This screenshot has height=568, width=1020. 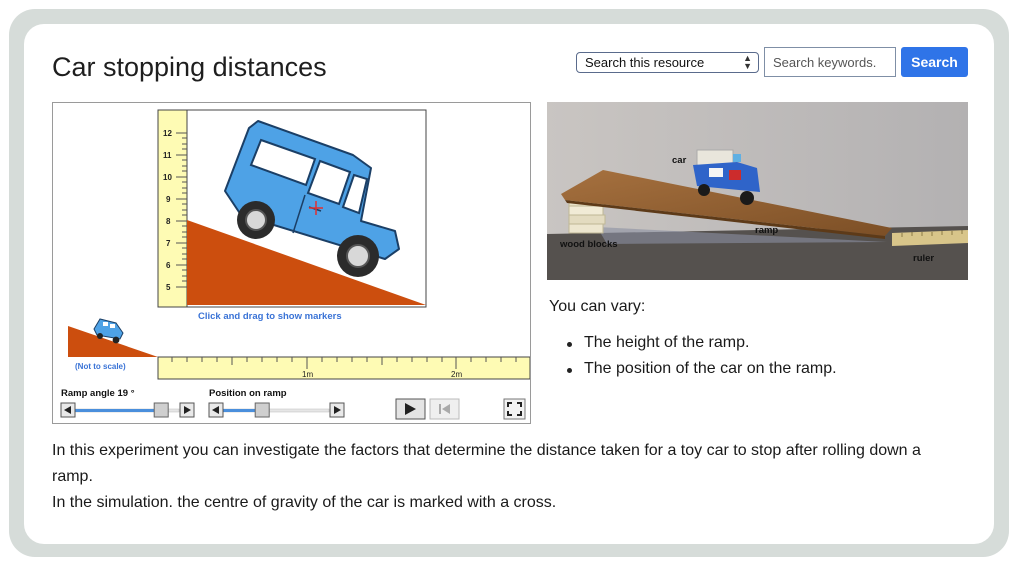 What do you see at coordinates (276, 410) in the screenshot?
I see `position-slider` at bounding box center [276, 410].